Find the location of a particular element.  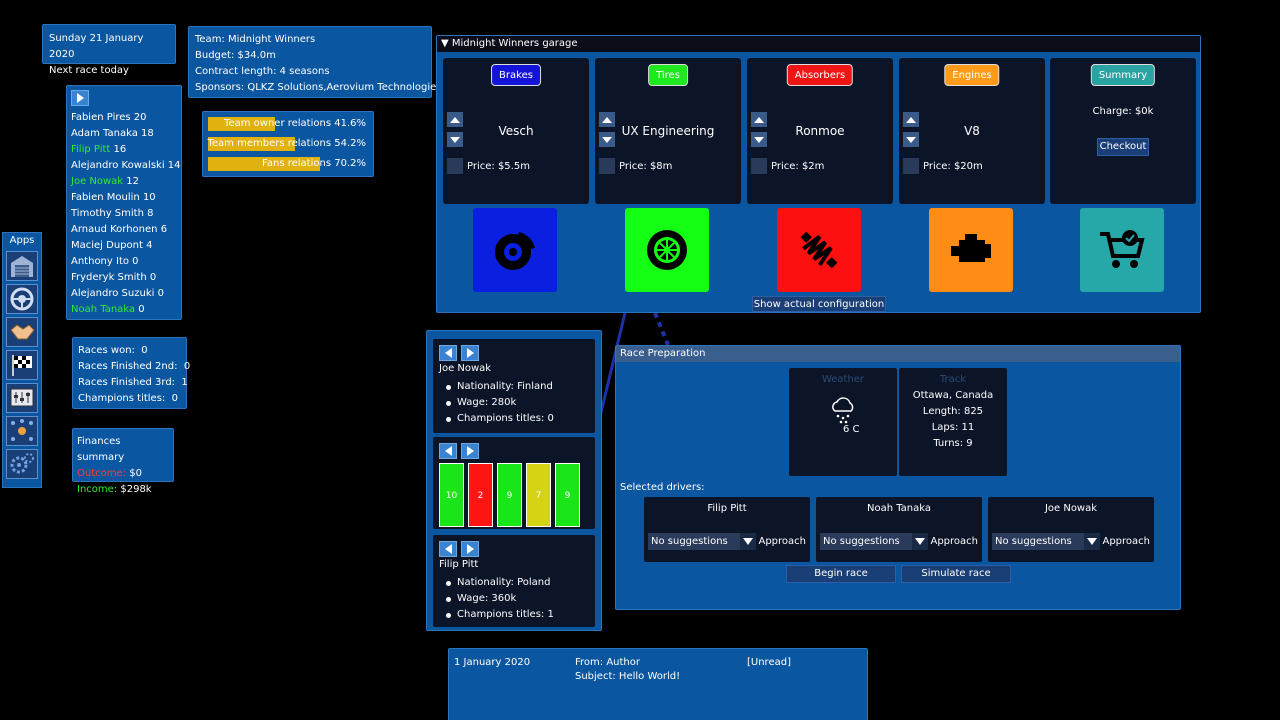

track-laps: Laps: 11 is located at coordinates (953, 427).